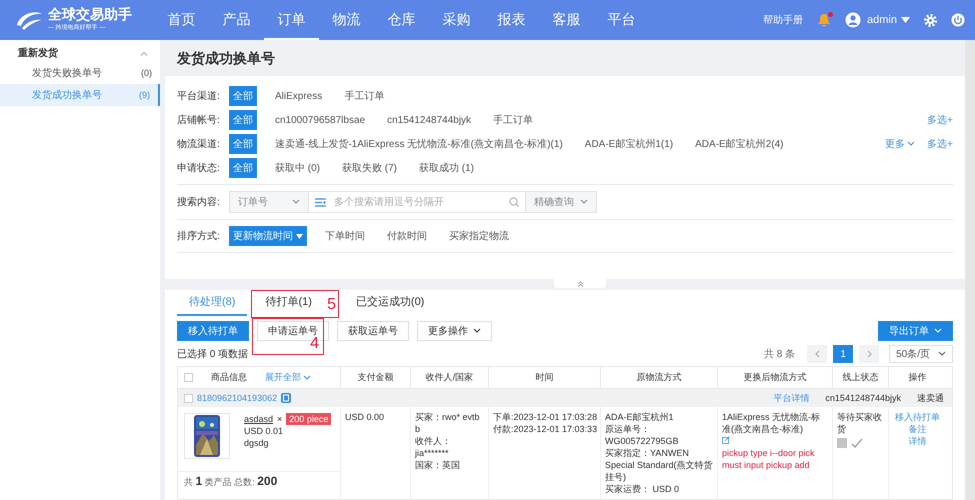 This screenshot has height=500, width=975. Describe the element at coordinates (783, 20) in the screenshot. I see `help-link: 帮助手册` at that location.